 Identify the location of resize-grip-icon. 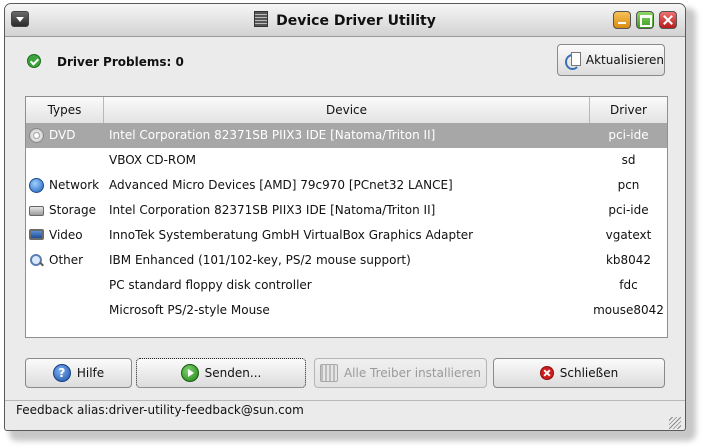
(675, 423).